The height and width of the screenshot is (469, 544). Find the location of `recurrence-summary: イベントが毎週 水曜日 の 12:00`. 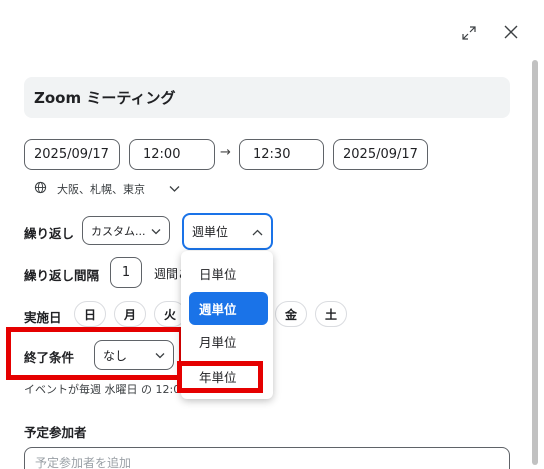

recurrence-summary: イベントが毎週 水曜日 の 12:00 is located at coordinates (104, 389).